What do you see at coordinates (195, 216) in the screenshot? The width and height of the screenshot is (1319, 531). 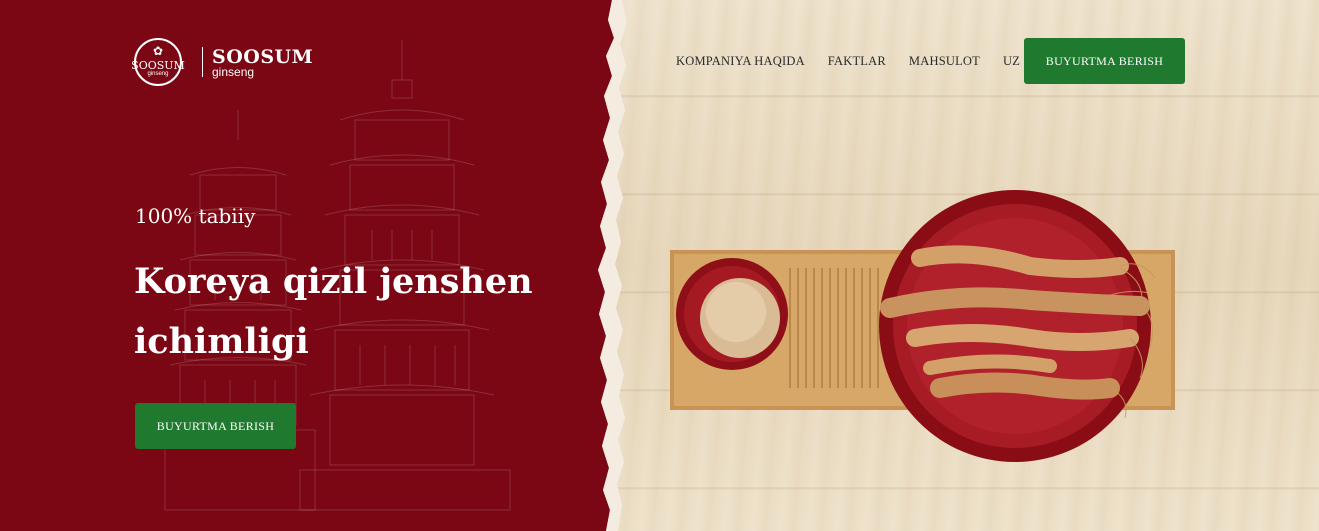 I see `hero-subtitle: 100% tabiiy` at bounding box center [195, 216].